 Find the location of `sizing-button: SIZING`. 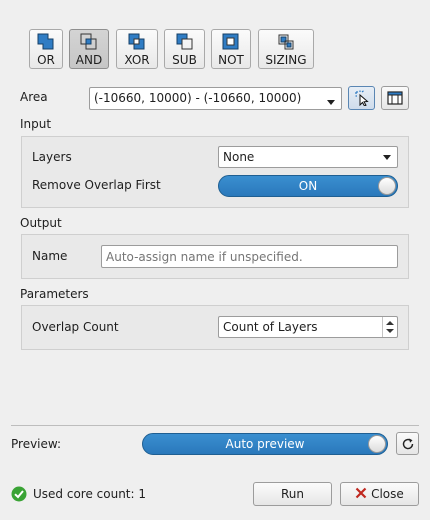

sizing-button: SIZING is located at coordinates (286, 49).